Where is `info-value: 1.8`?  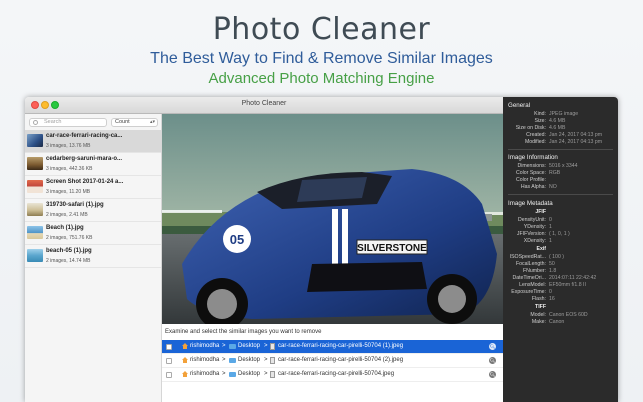
info-value: 1.8 is located at coordinates (553, 271).